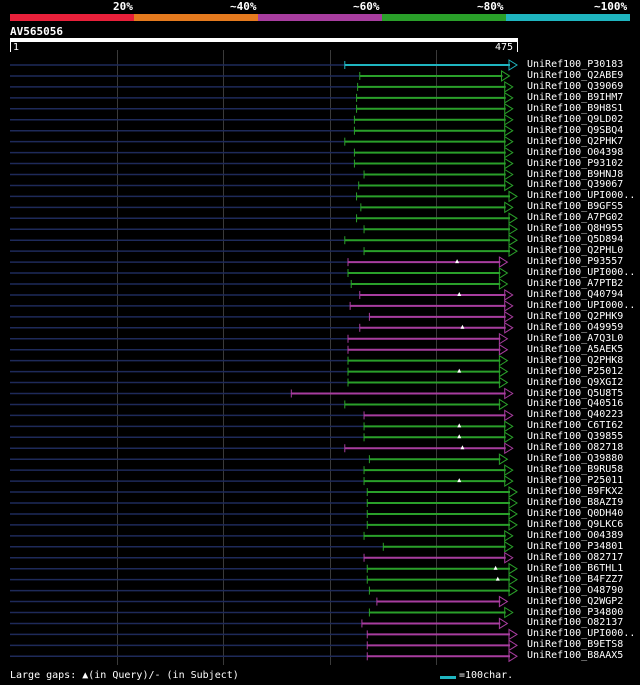  Describe the element at coordinates (575, 568) in the screenshot. I see `hit-label: UniRef100_B6THL1` at that location.